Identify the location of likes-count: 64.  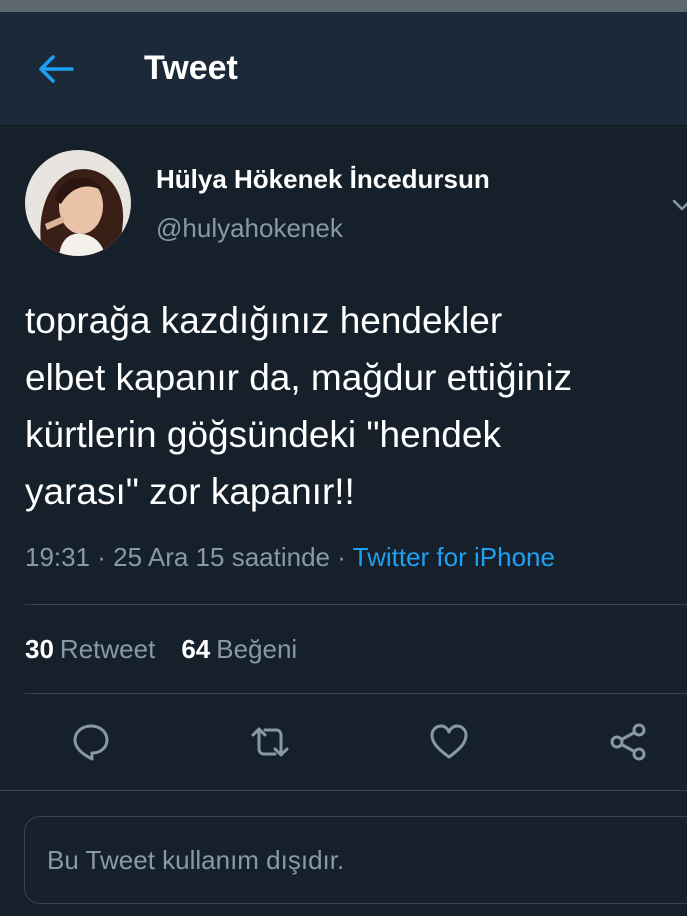
(196, 648).